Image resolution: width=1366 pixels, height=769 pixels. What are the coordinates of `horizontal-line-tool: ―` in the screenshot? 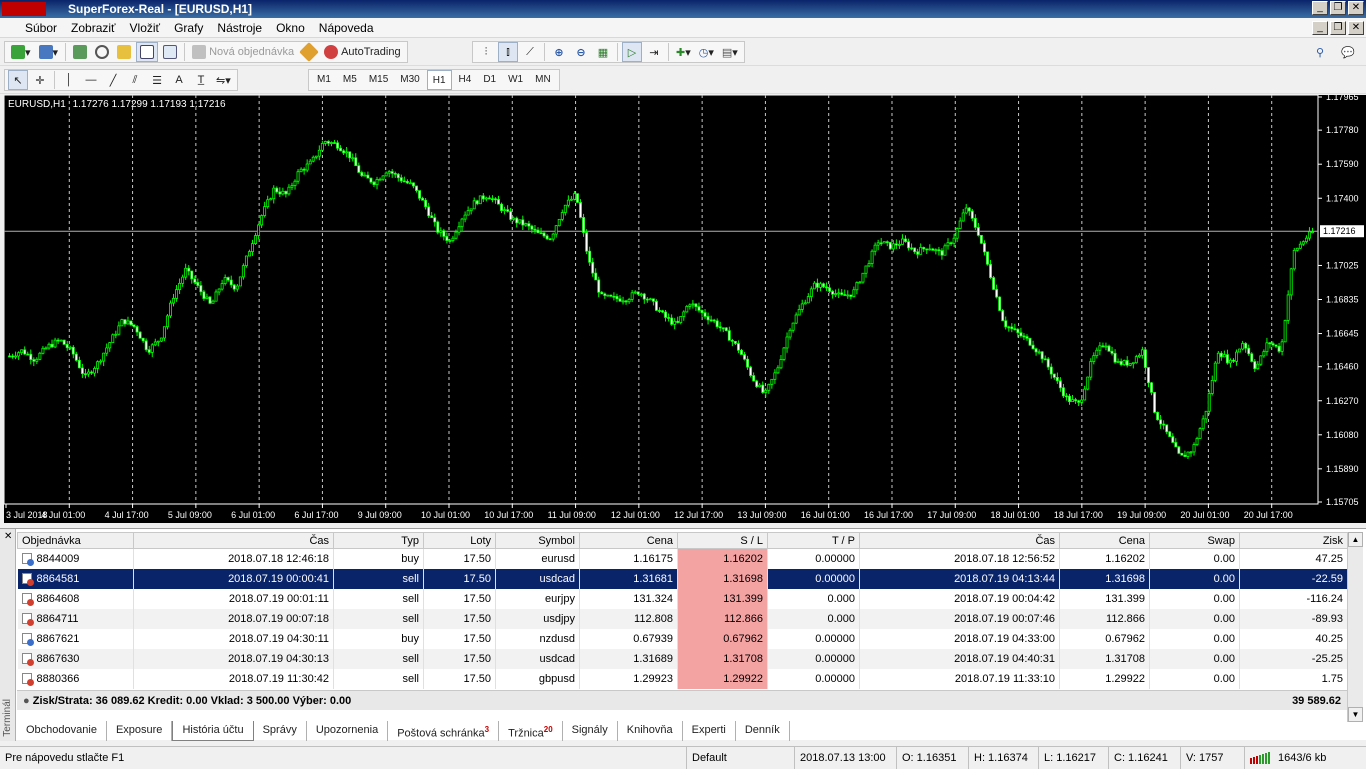 It's located at (91, 80).